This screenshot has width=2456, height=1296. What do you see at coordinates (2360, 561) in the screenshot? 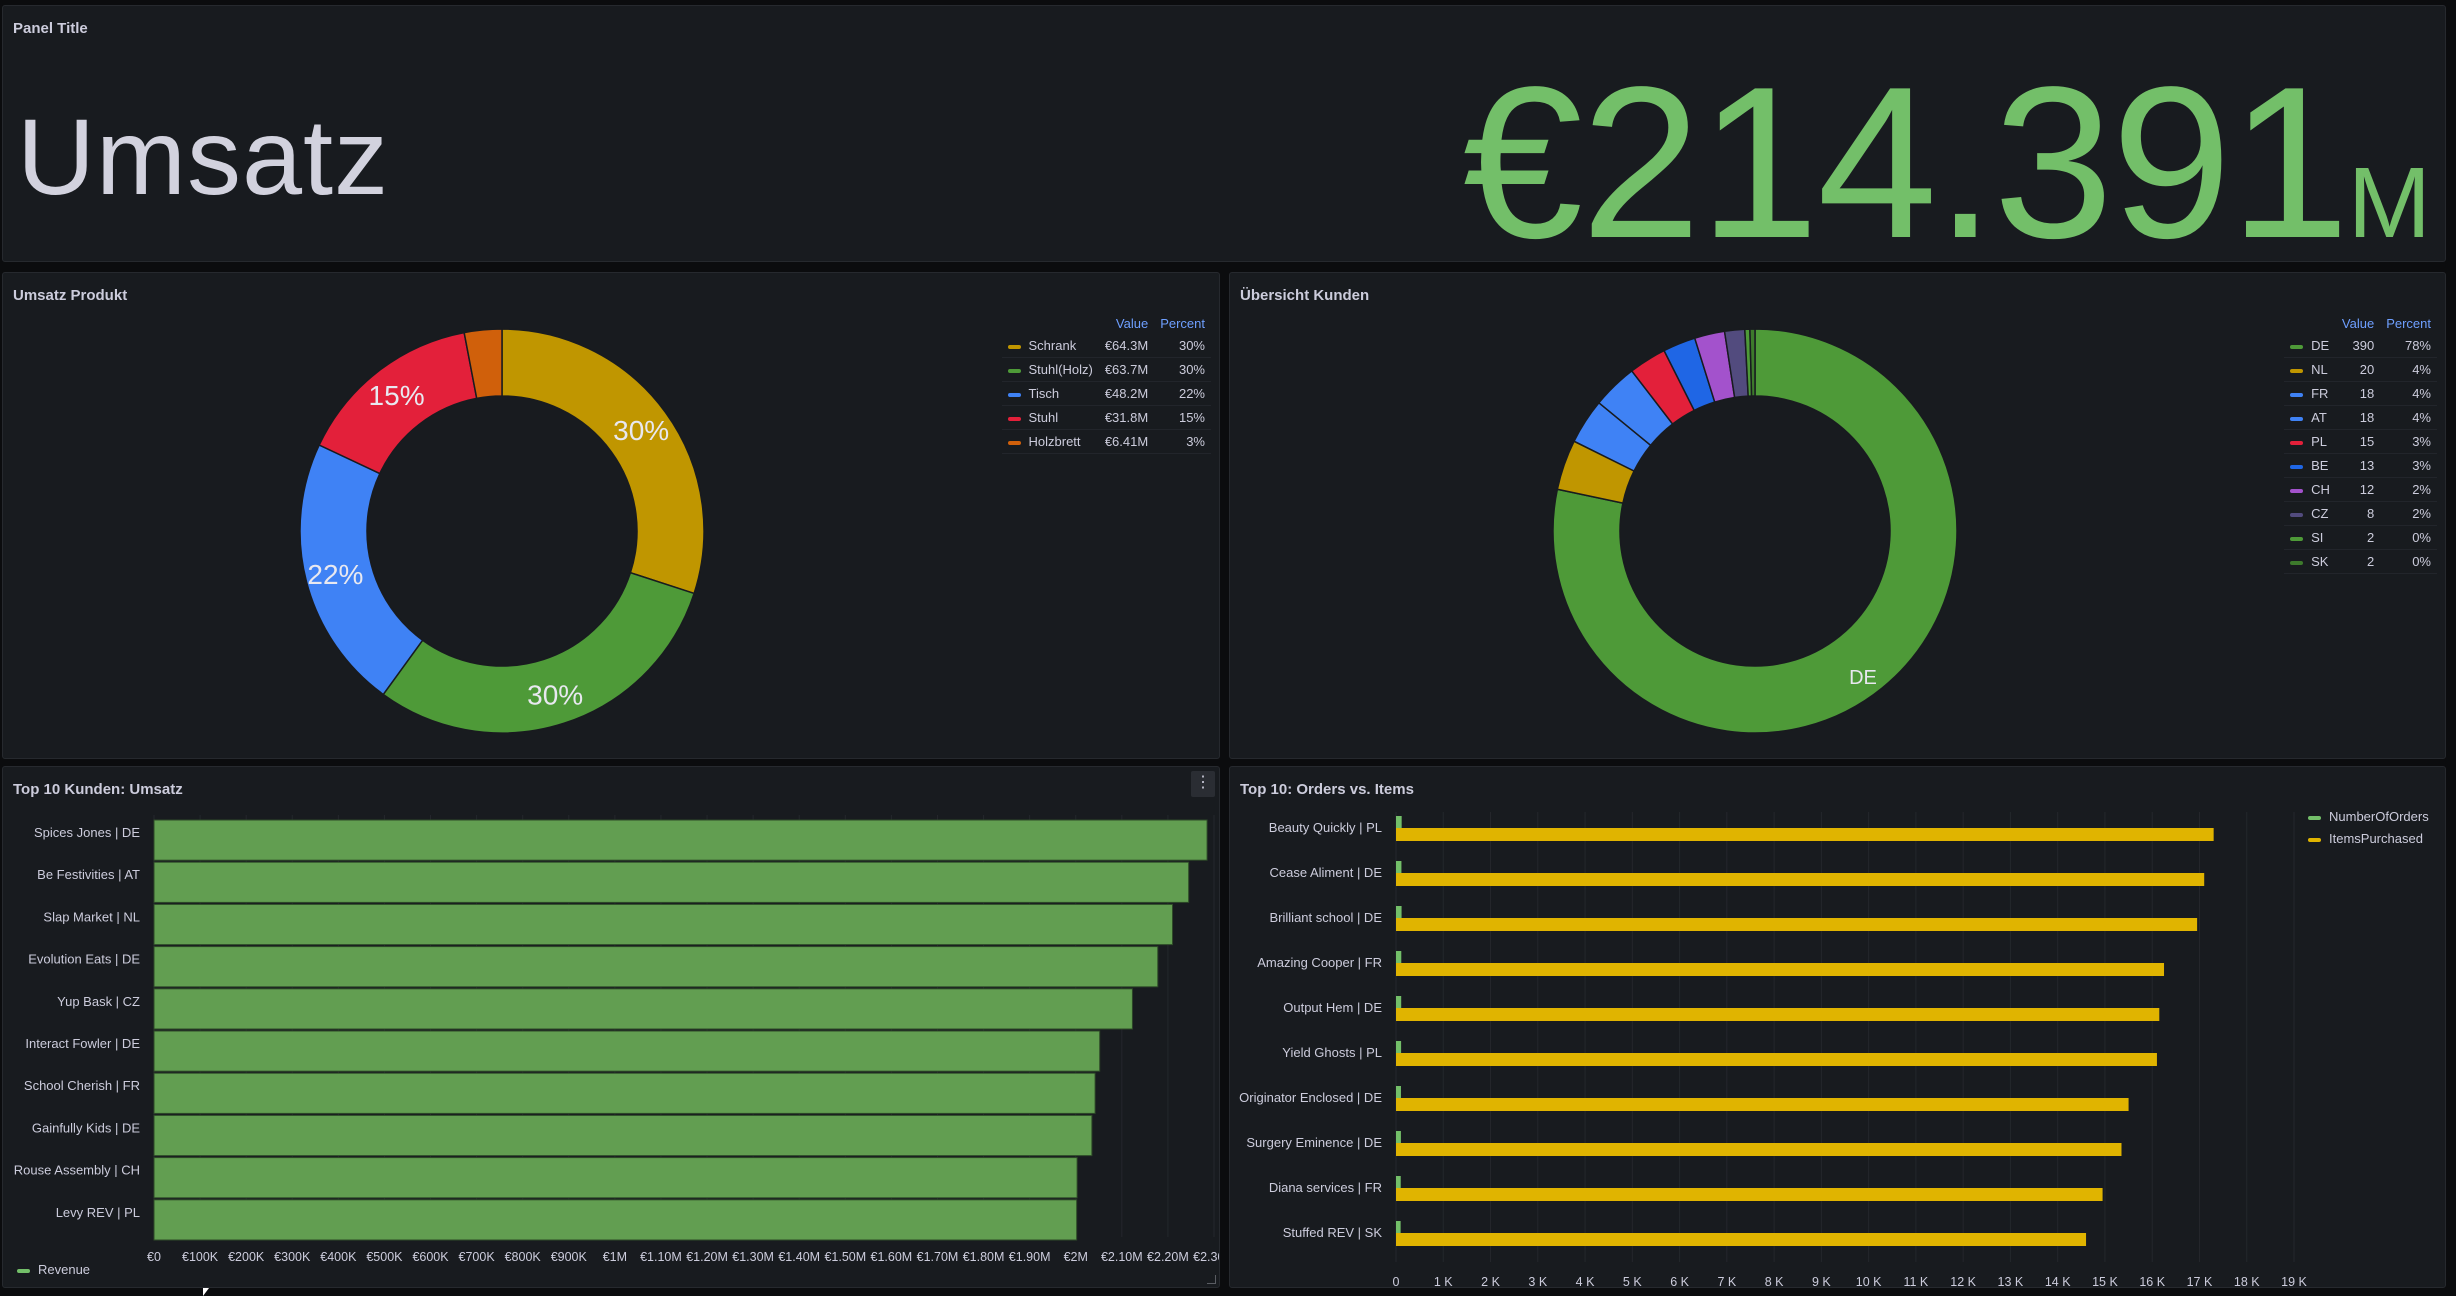
I see `legend-row: SK 2 0%` at bounding box center [2360, 561].